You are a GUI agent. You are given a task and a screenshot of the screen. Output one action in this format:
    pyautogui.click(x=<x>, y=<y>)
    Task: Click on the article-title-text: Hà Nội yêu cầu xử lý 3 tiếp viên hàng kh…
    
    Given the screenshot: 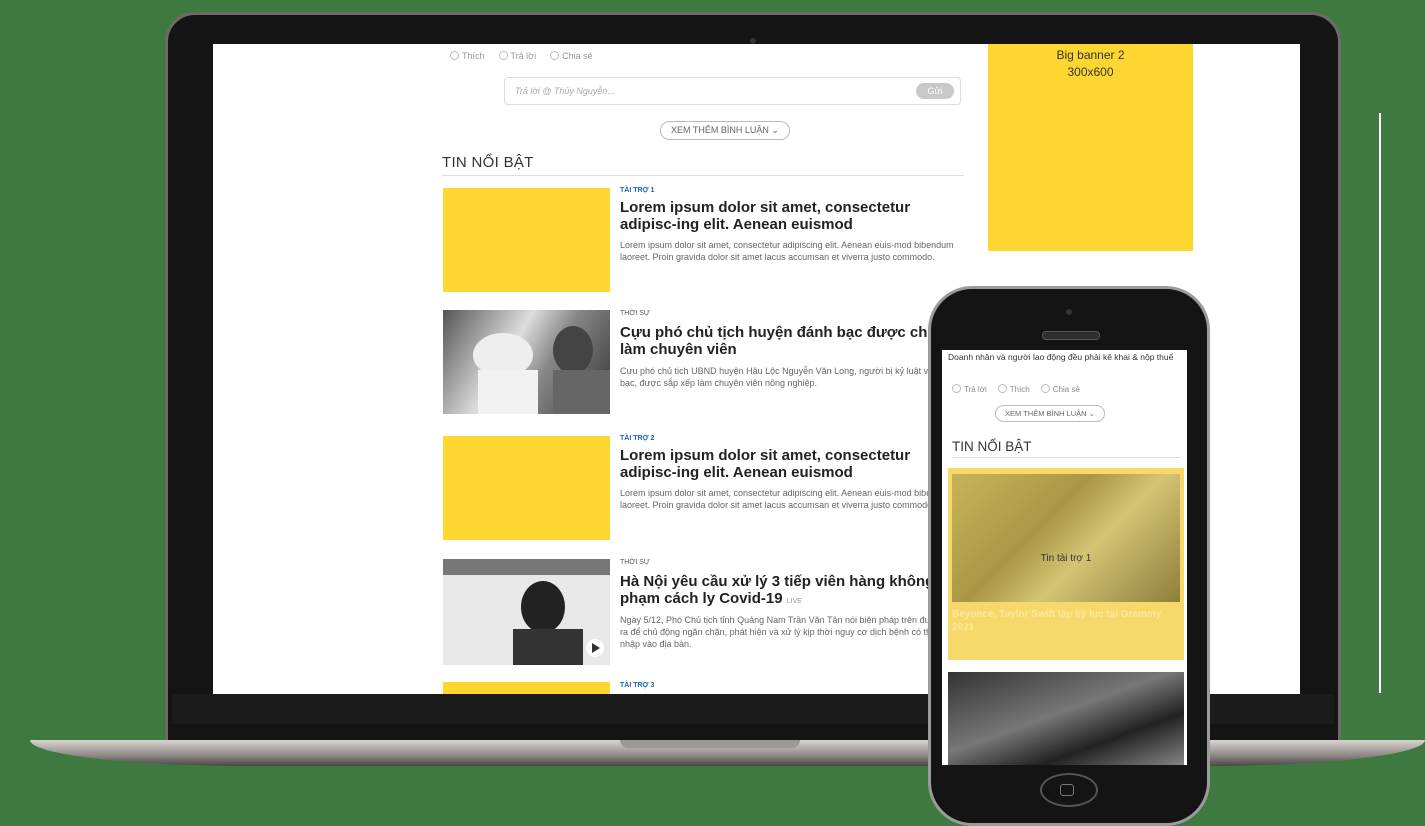 What is the action you would take?
    pyautogui.click(x=785, y=590)
    